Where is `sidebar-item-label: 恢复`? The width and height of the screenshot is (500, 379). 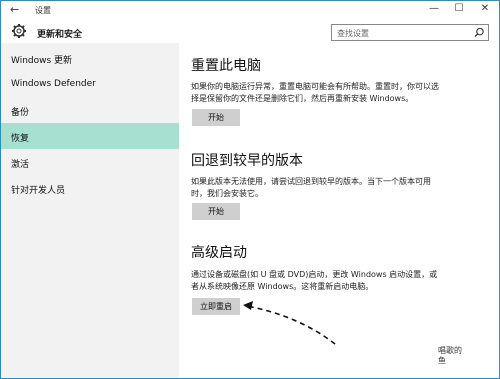 sidebar-item-label: 恢复 is located at coordinates (20, 139).